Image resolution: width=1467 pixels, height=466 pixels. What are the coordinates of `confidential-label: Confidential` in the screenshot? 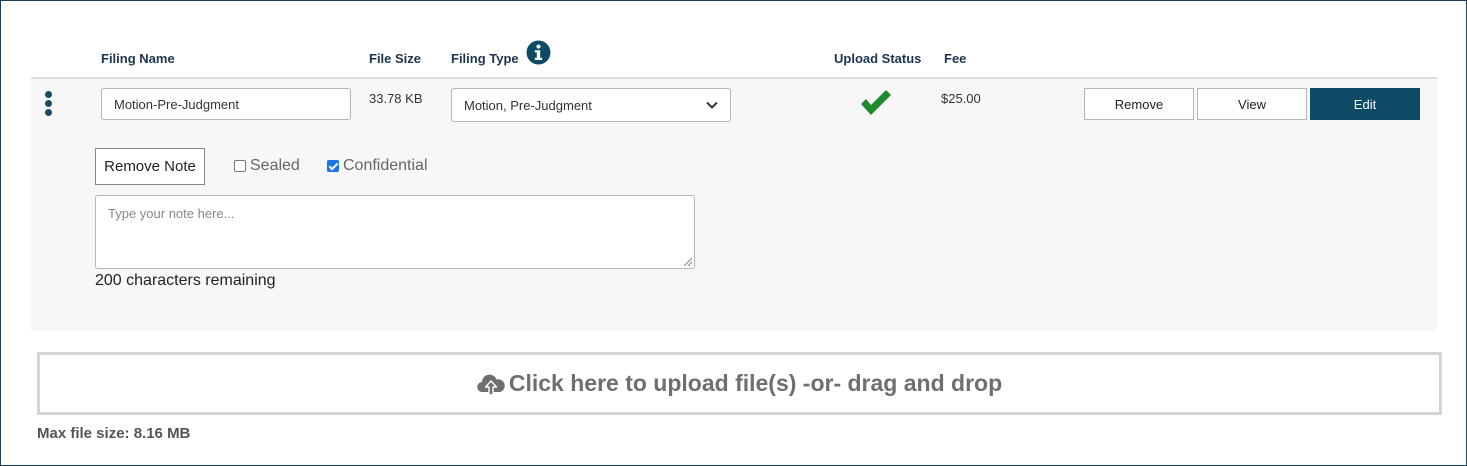 It's located at (385, 165).